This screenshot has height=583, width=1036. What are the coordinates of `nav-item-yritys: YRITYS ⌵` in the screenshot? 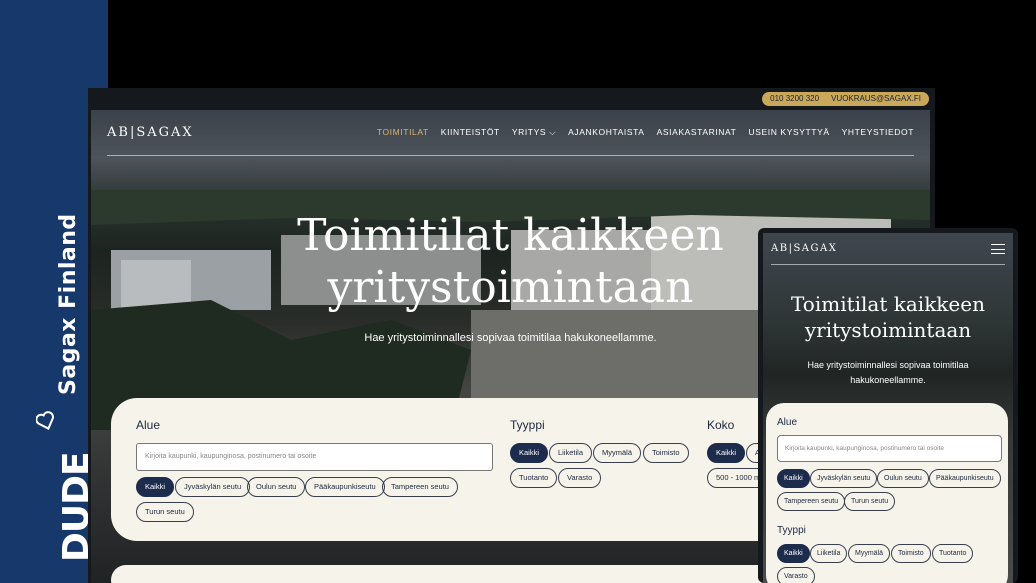 It's located at (534, 132).